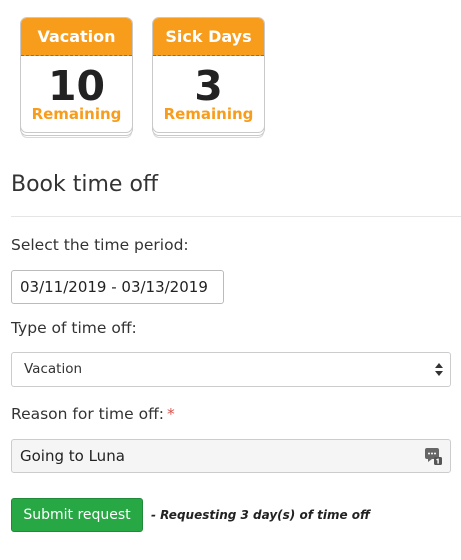  I want to click on reason-label: Reason for time off: *, so click(93, 414).